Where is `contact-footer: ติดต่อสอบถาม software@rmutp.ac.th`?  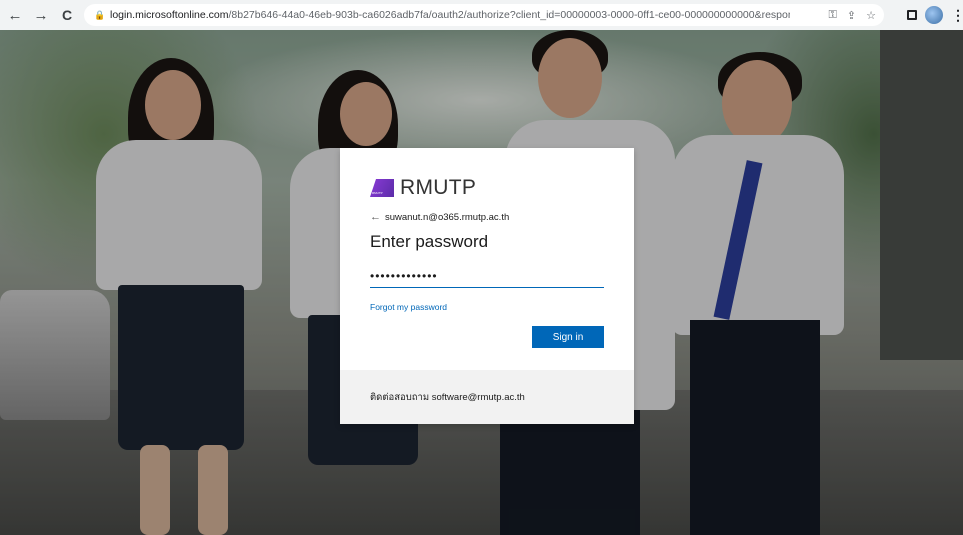
contact-footer: ติดต่อสอบถาม software@rmutp.ac.th is located at coordinates (487, 397).